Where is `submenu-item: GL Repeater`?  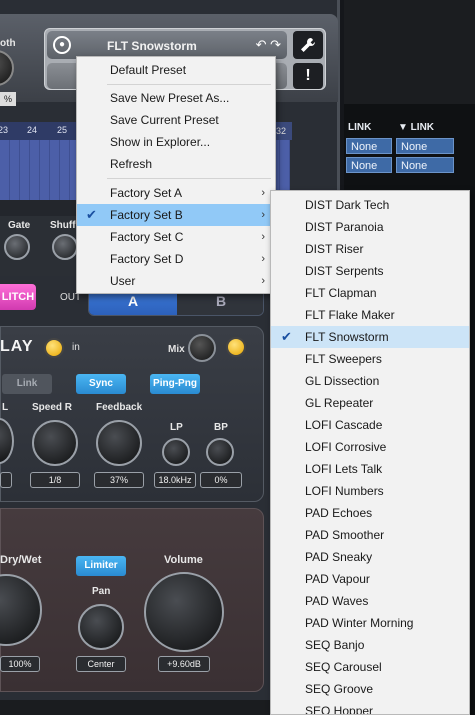
submenu-item: GL Repeater is located at coordinates (370, 403).